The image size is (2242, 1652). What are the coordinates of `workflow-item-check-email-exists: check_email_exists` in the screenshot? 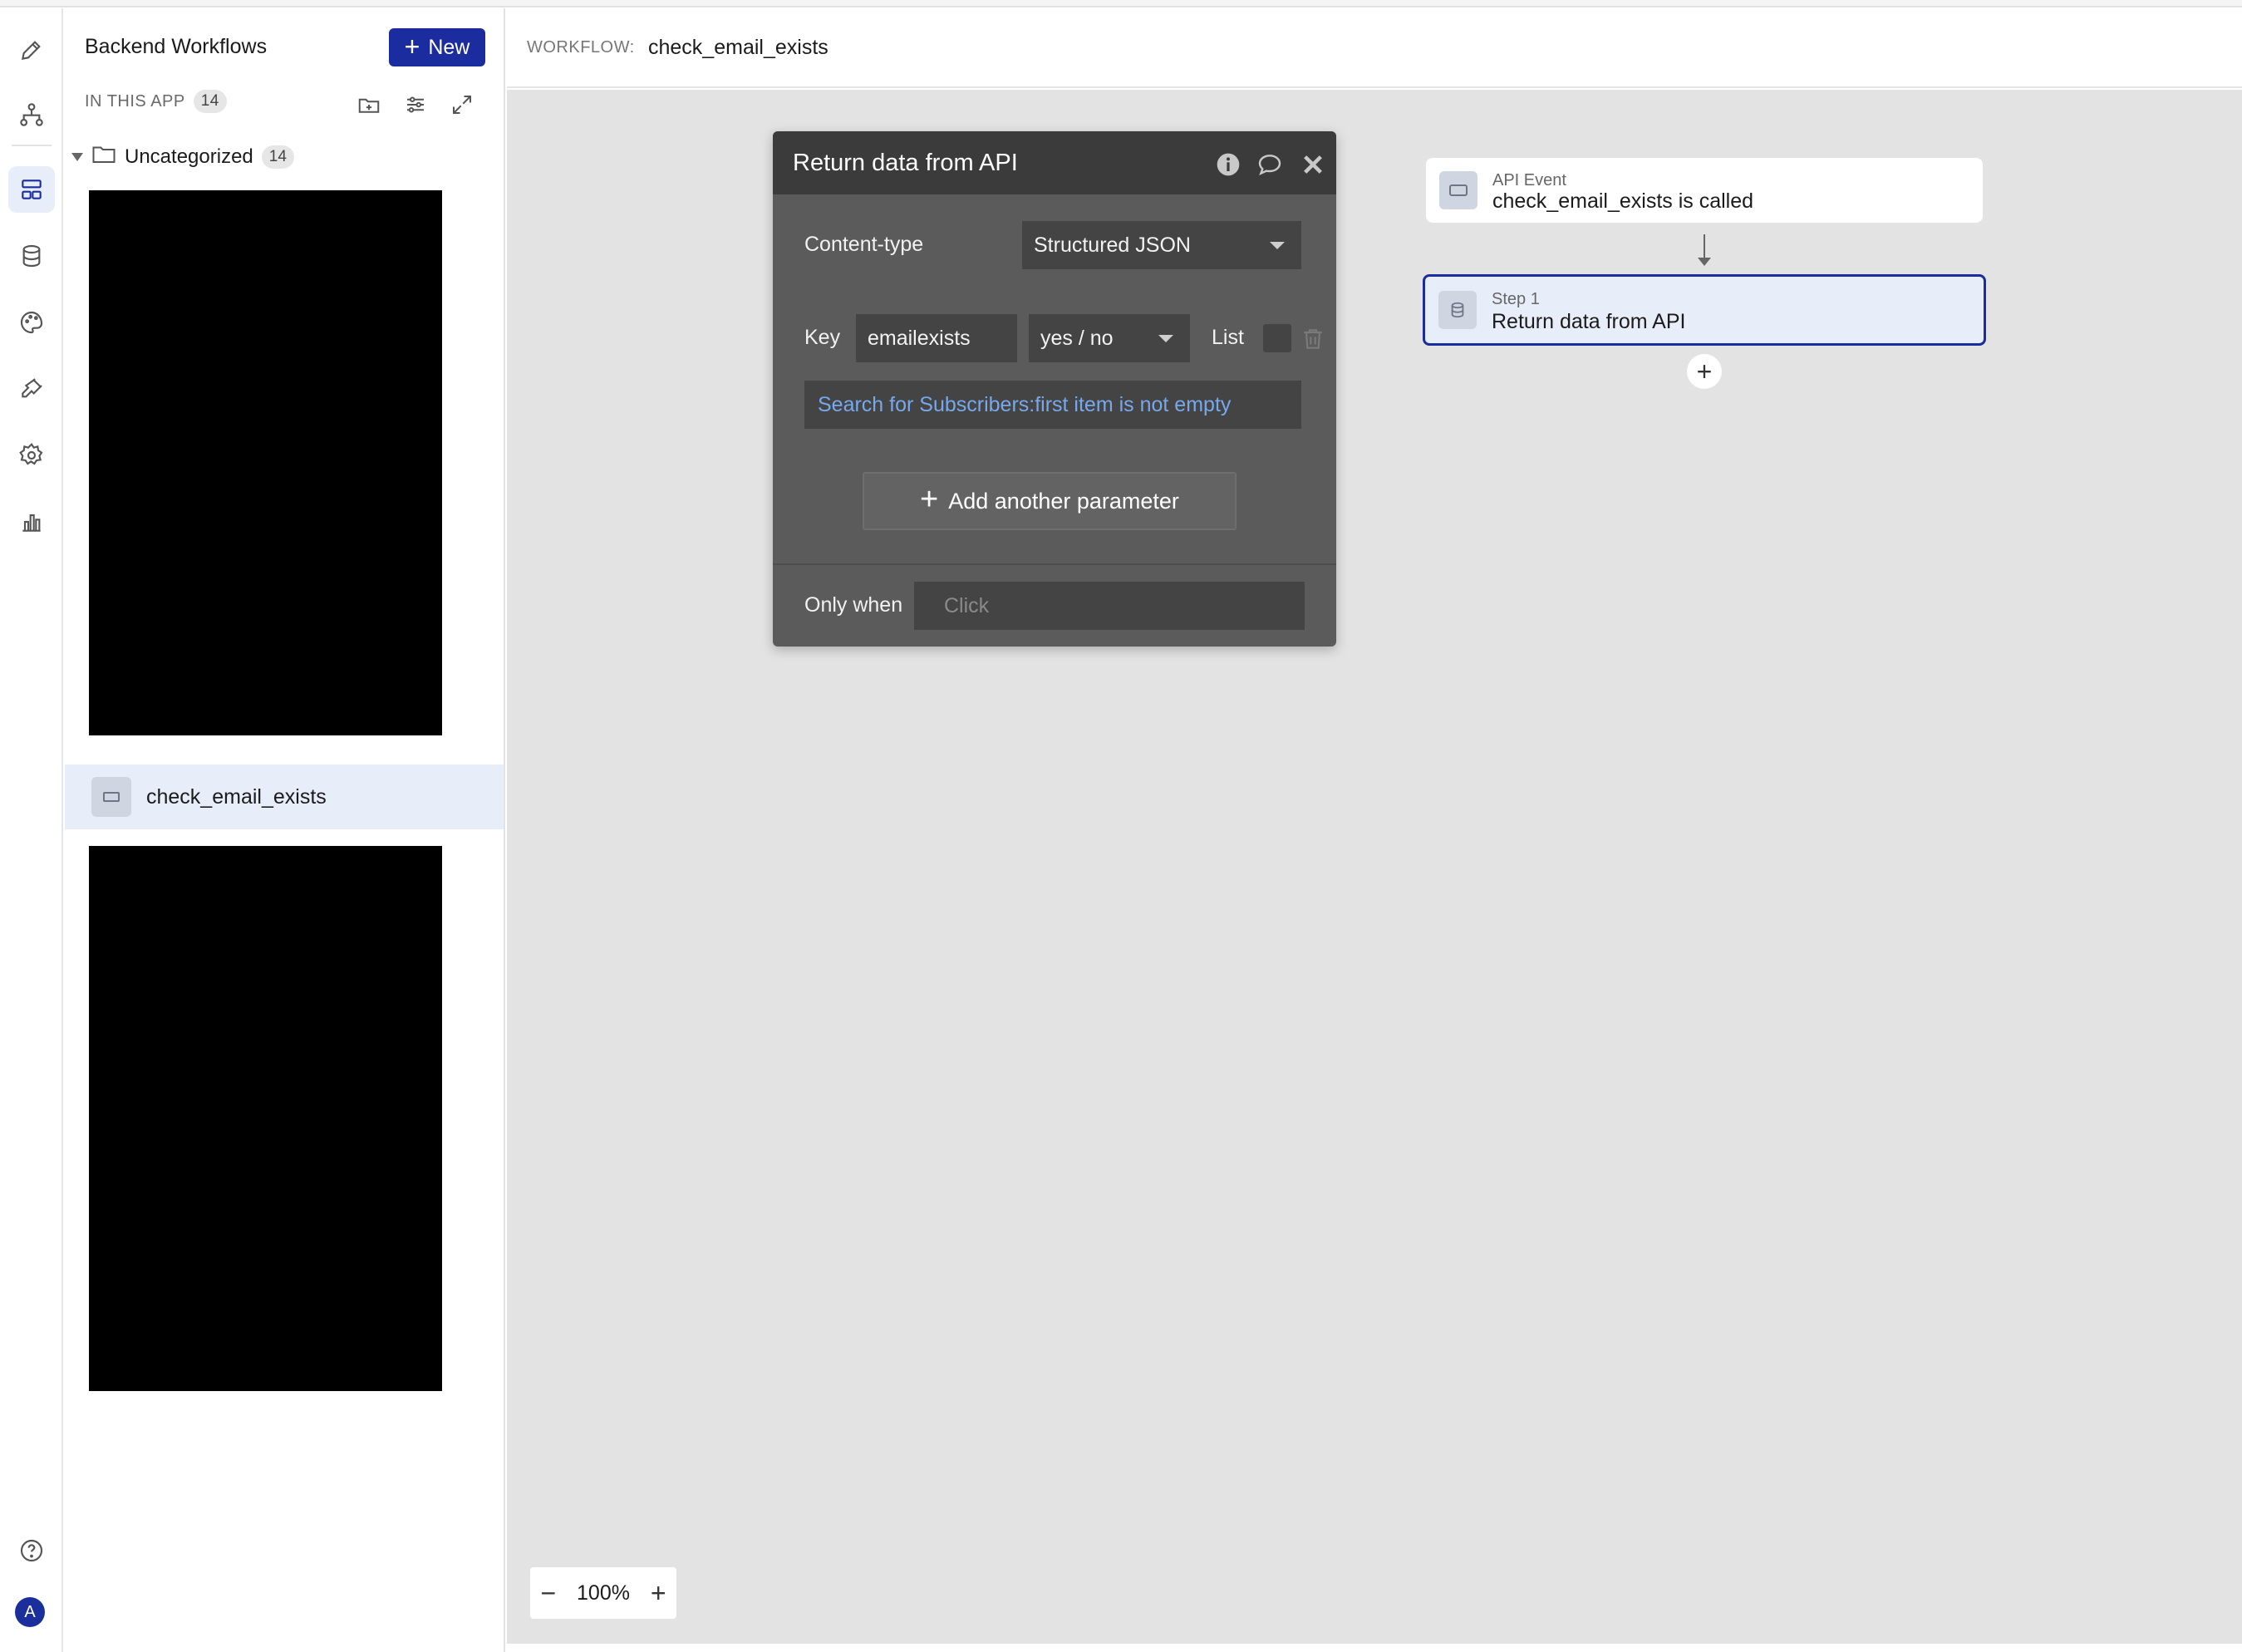 It's located at (284, 797).